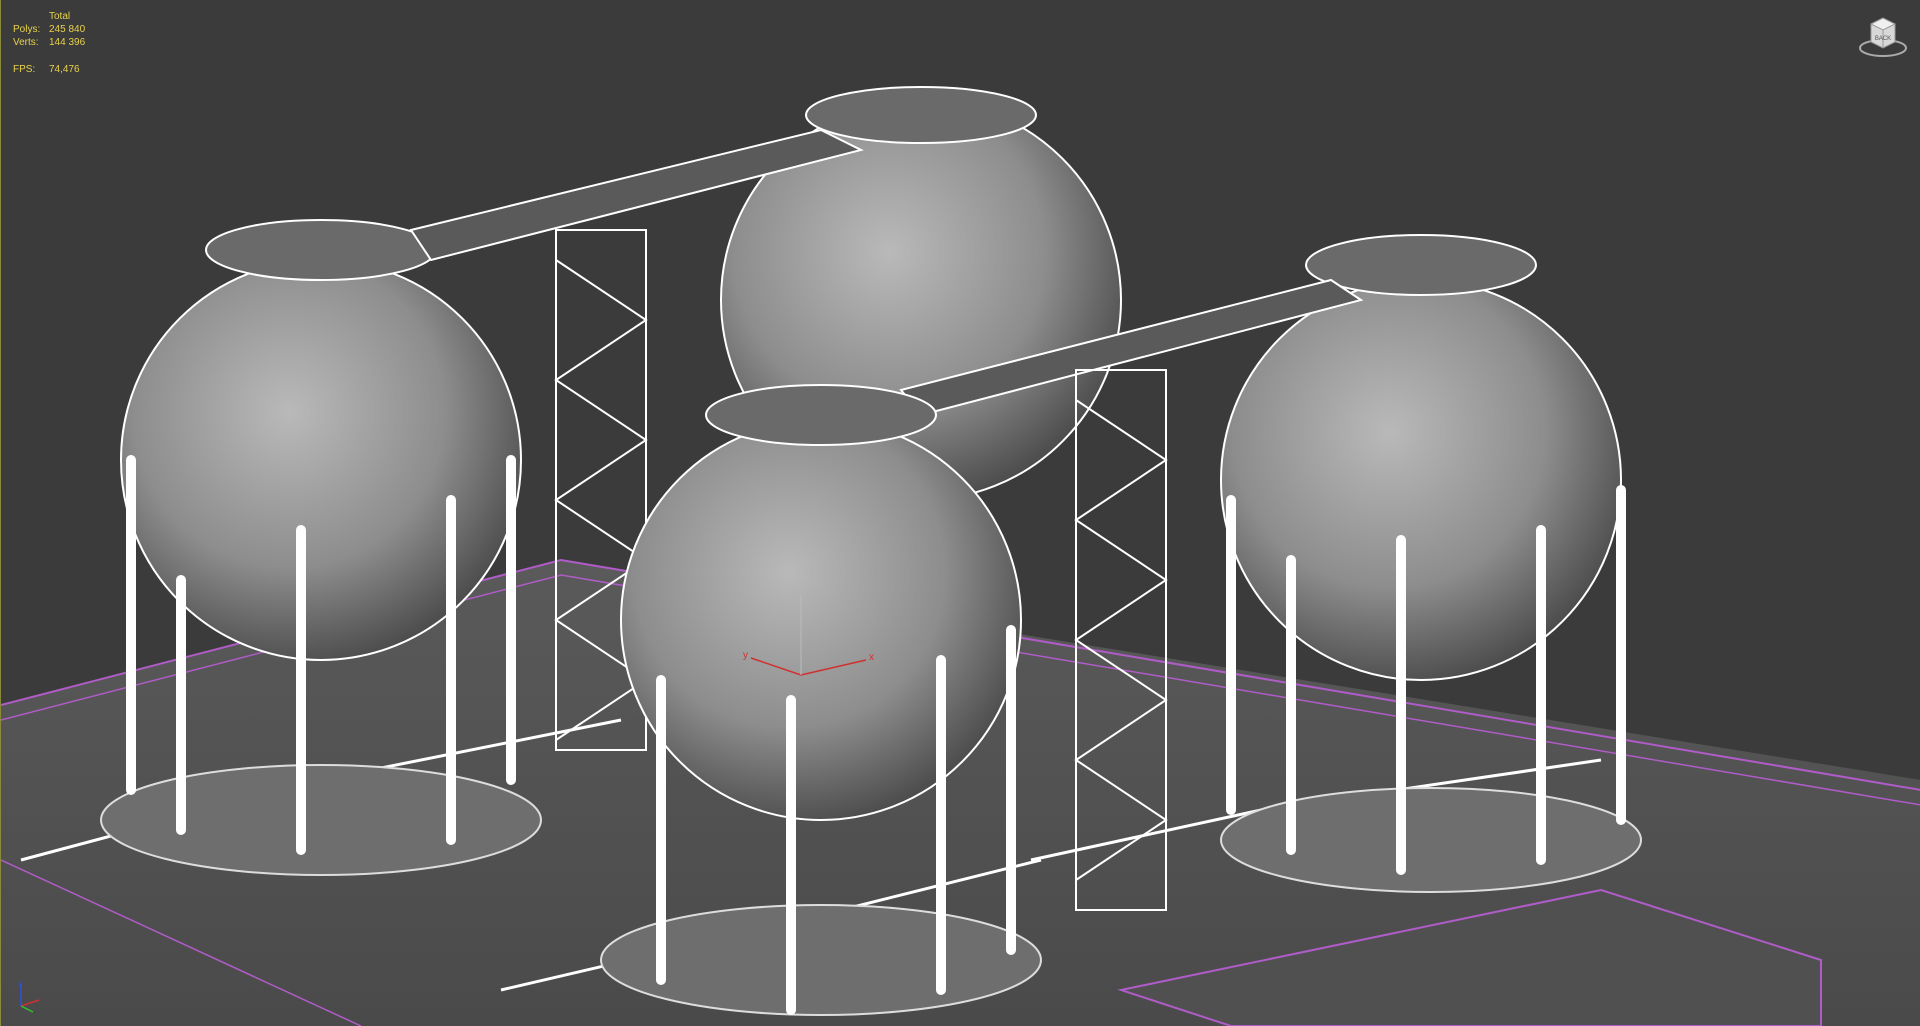  What do you see at coordinates (1883, 39) in the screenshot?
I see `viewcube-face-label: BACK` at bounding box center [1883, 39].